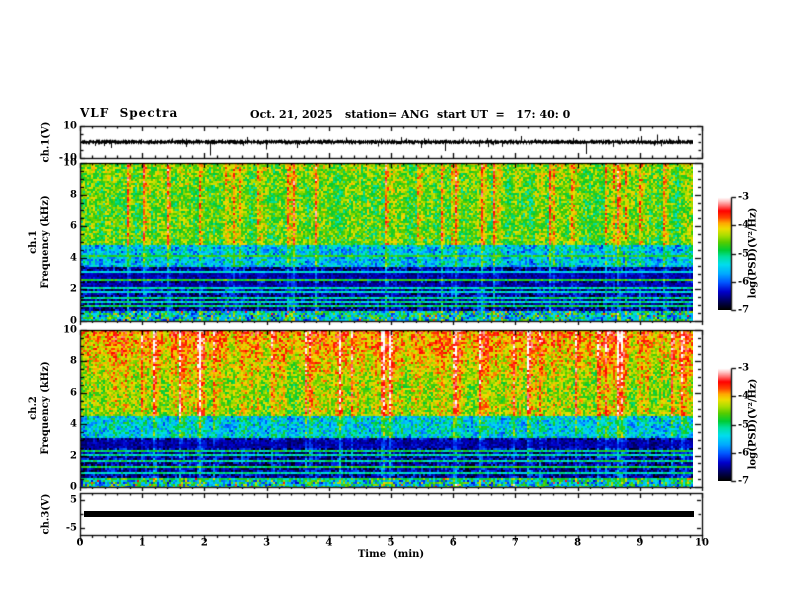 The image size is (792, 612). I want to click on ch2-freq-units-label: Frequency (kHz), so click(45, 408).